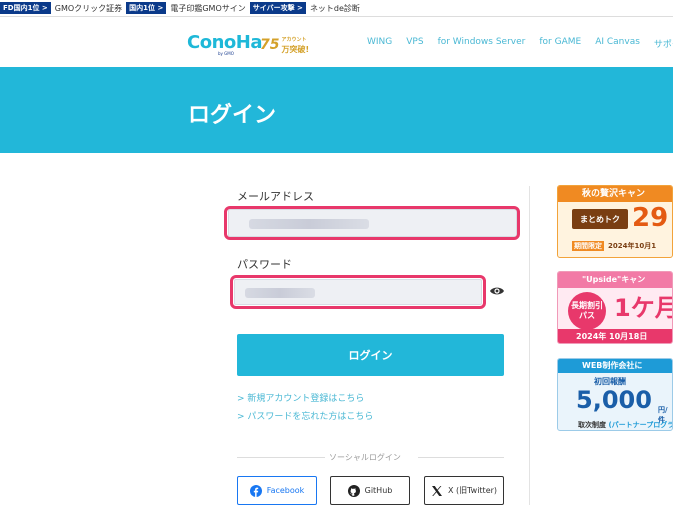 The width and height of the screenshot is (673, 505). I want to click on github-label: GitHub, so click(378, 490).